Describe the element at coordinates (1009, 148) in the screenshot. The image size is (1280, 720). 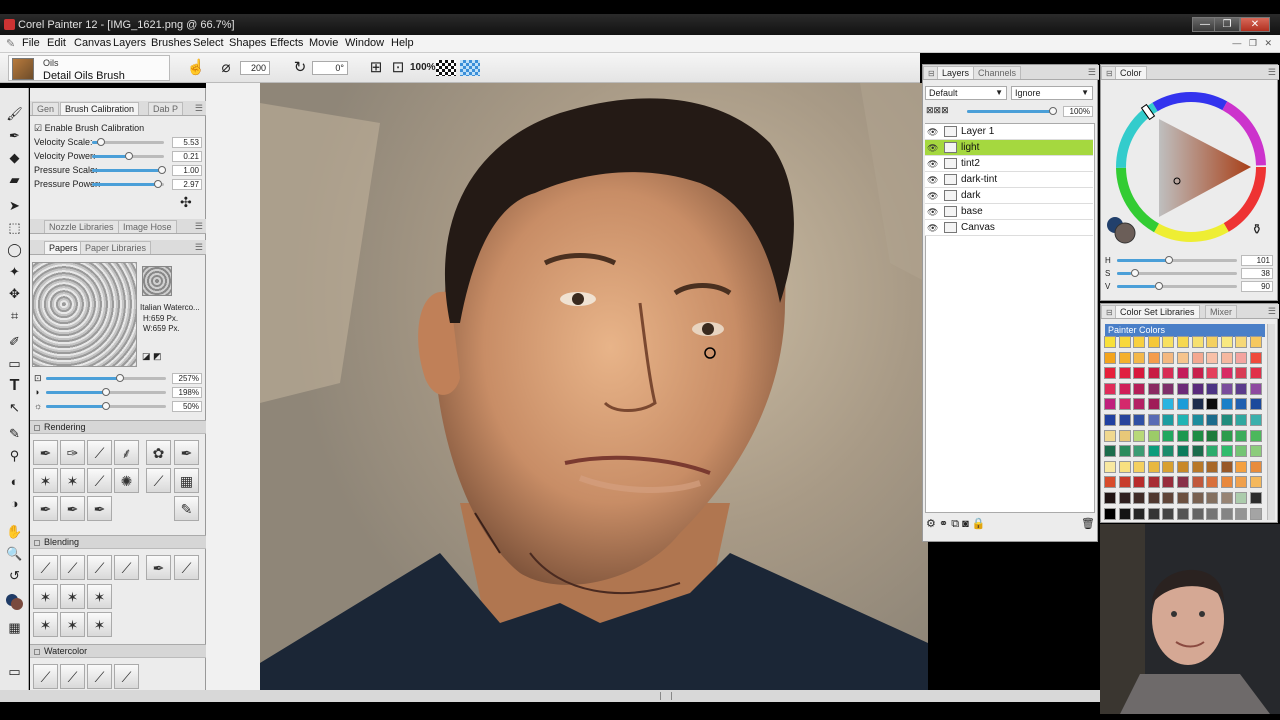
I see `layer-row-light: 👁 light` at that location.